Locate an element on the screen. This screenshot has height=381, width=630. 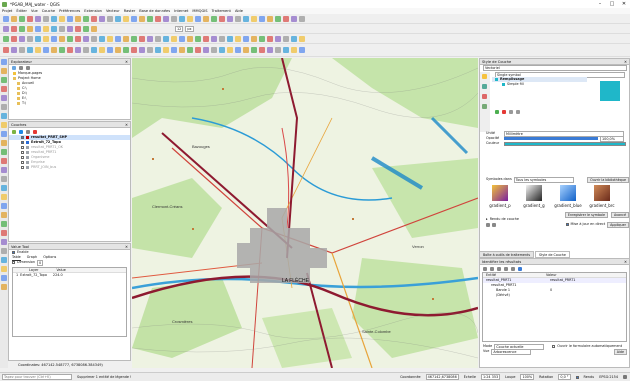
copy-icon is located at coordinates (506, 268).